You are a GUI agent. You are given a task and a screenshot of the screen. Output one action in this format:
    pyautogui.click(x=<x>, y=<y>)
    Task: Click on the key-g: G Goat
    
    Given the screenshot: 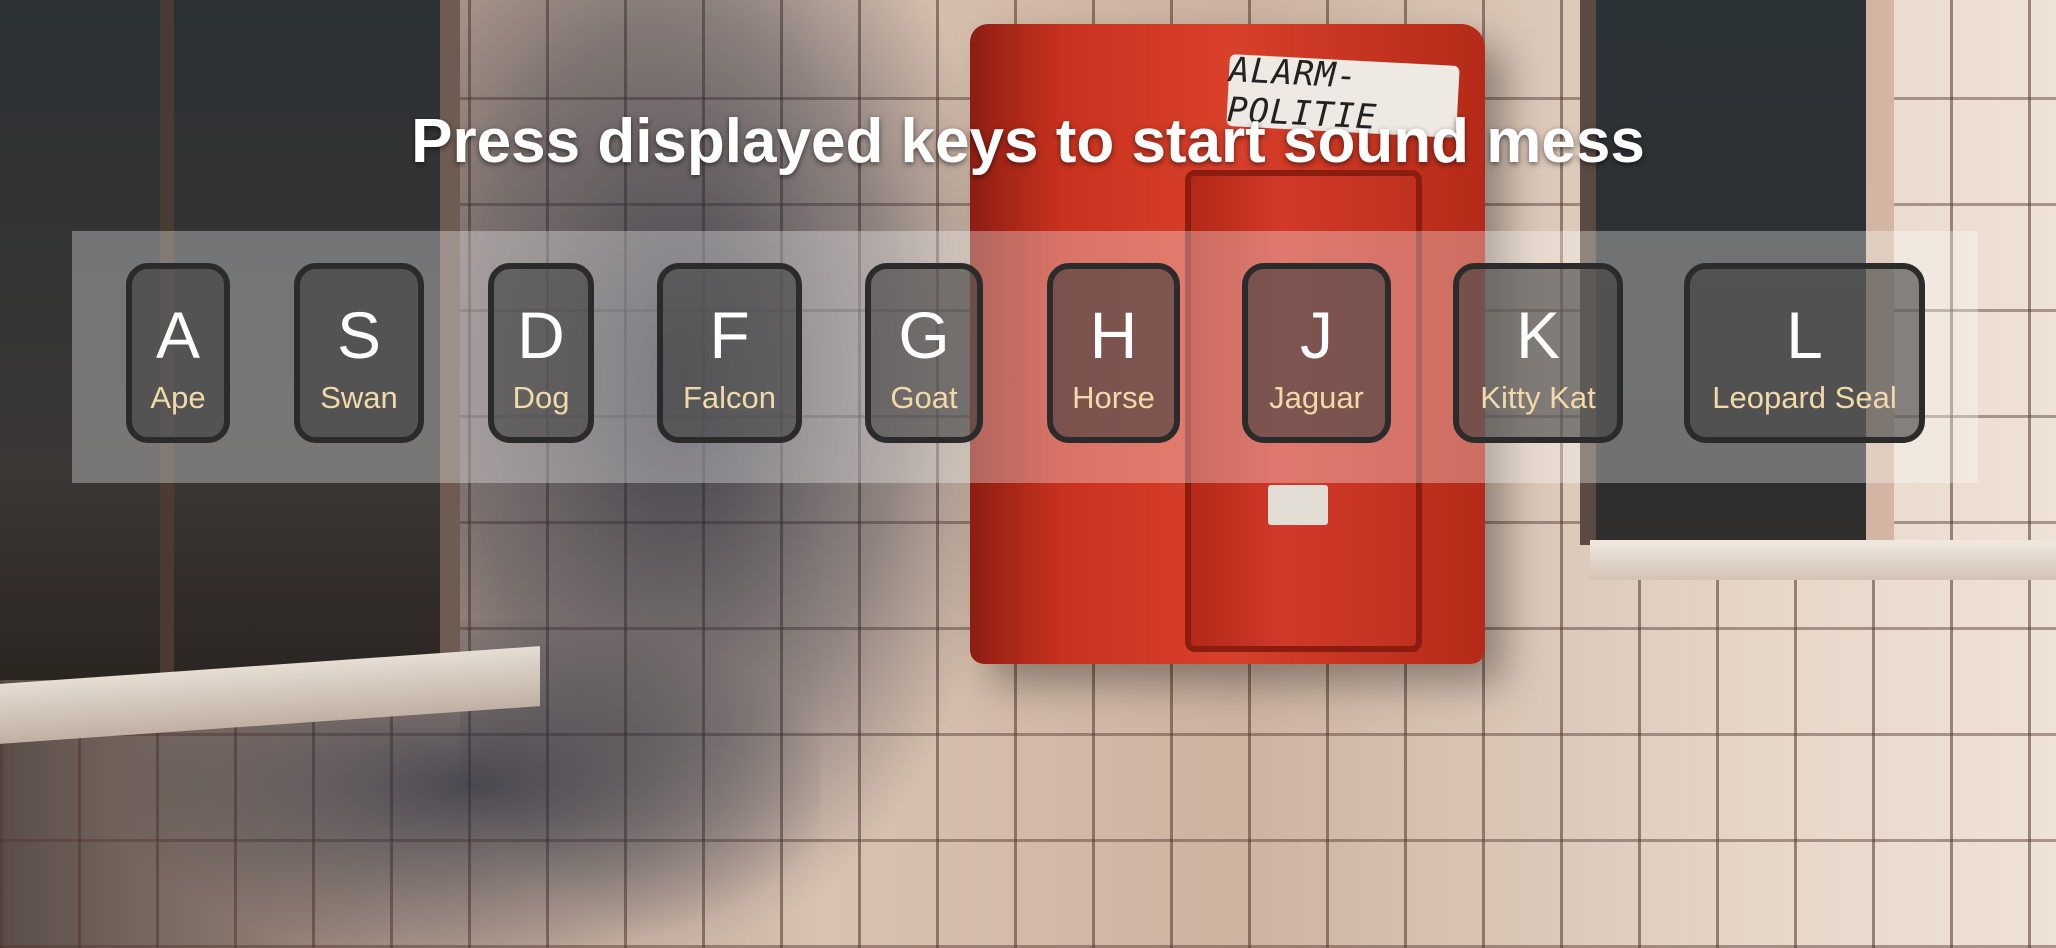 What is the action you would take?
    pyautogui.click(x=924, y=353)
    